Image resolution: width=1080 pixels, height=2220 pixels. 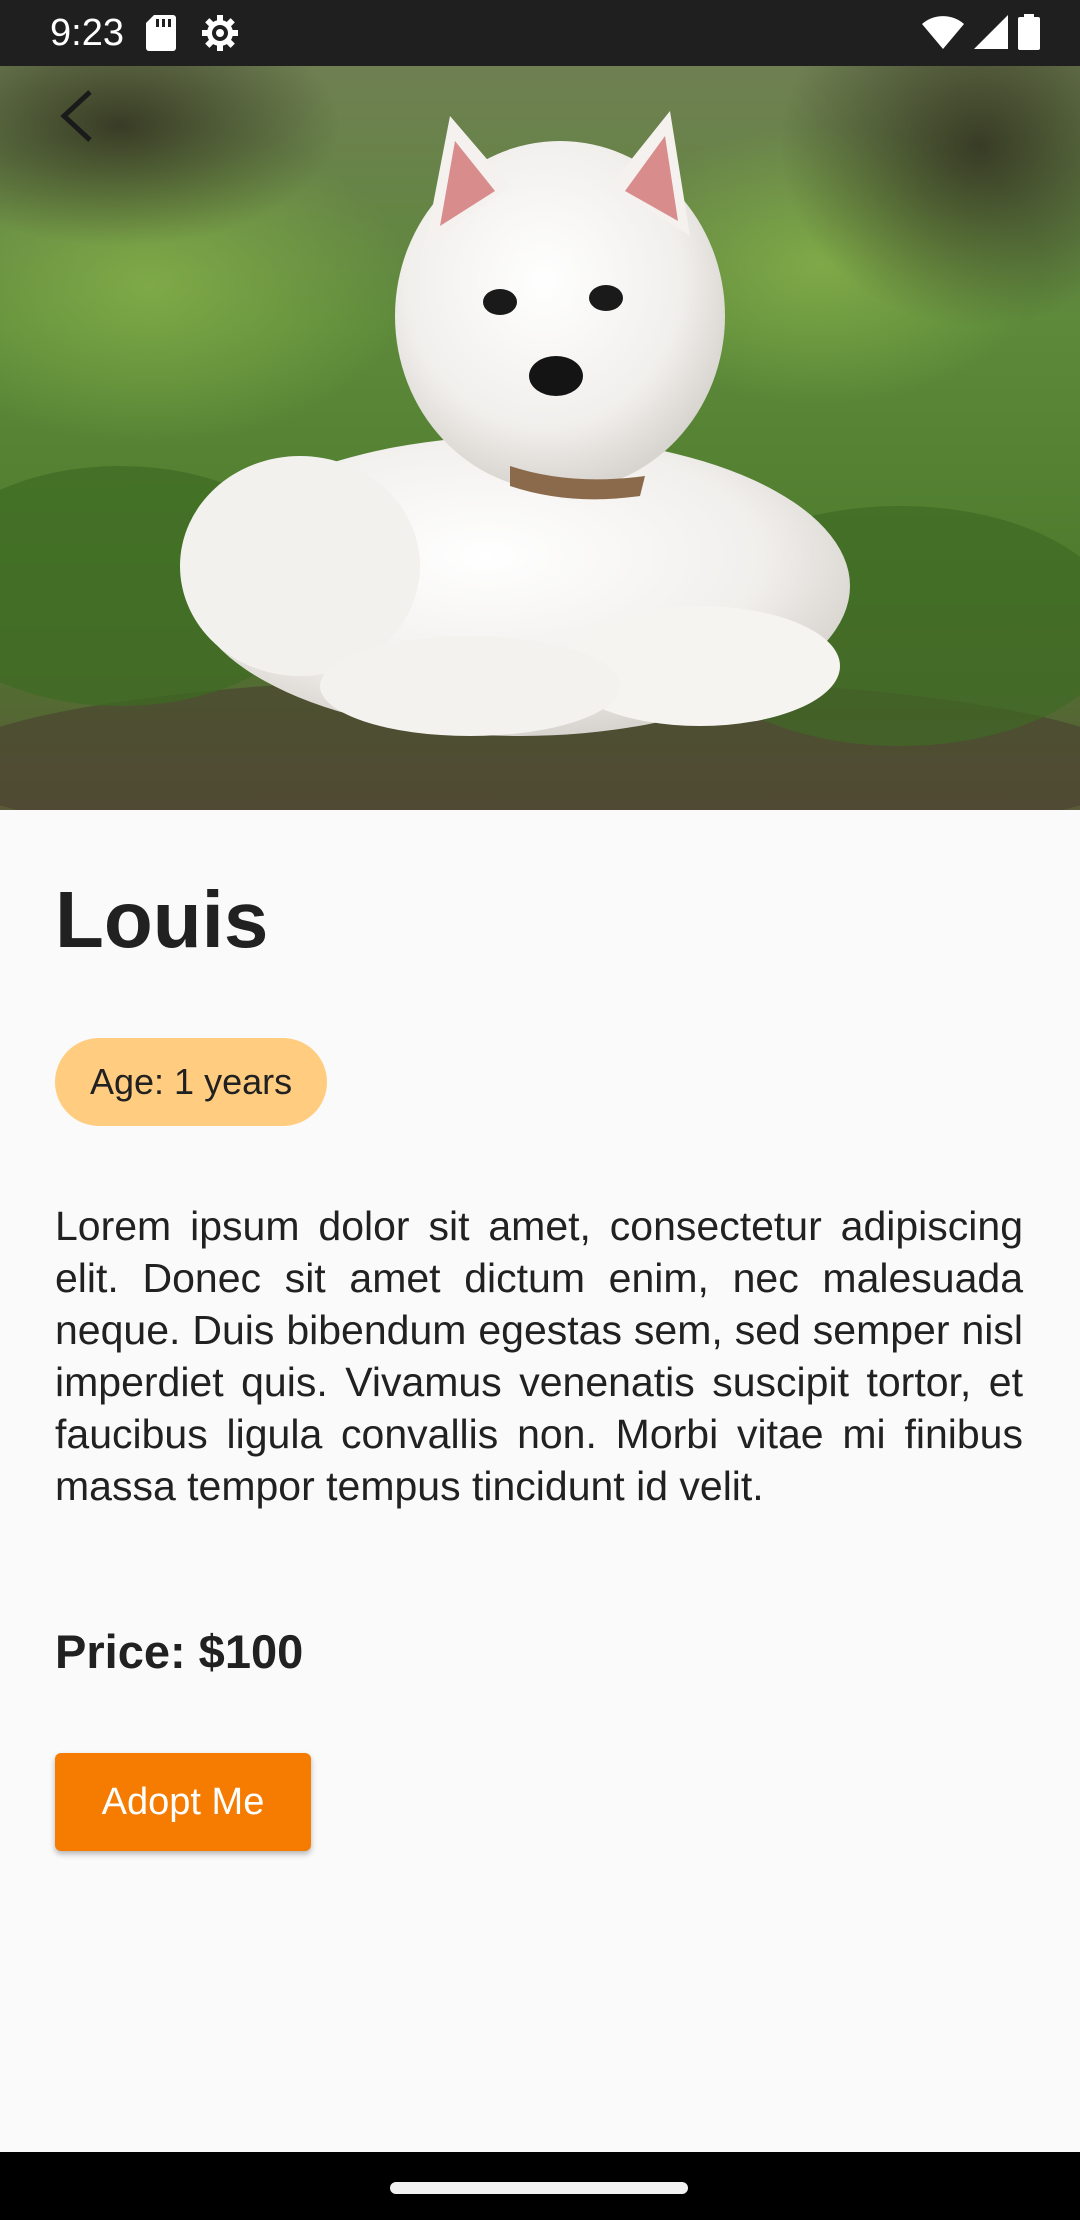 I want to click on navigation-bar, so click(x=540, y=2186).